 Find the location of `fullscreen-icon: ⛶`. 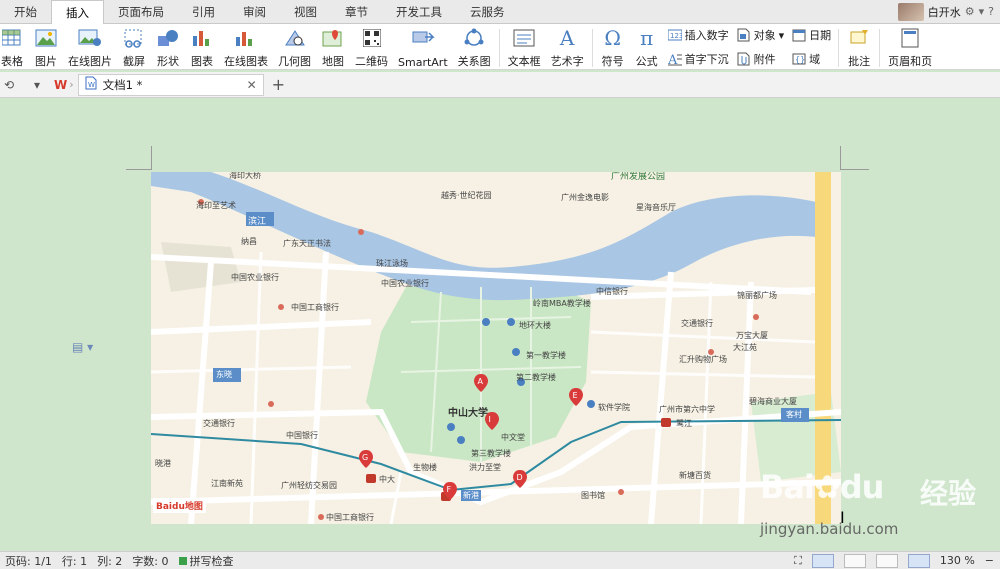

fullscreen-icon: ⛶ is located at coordinates (798, 561).